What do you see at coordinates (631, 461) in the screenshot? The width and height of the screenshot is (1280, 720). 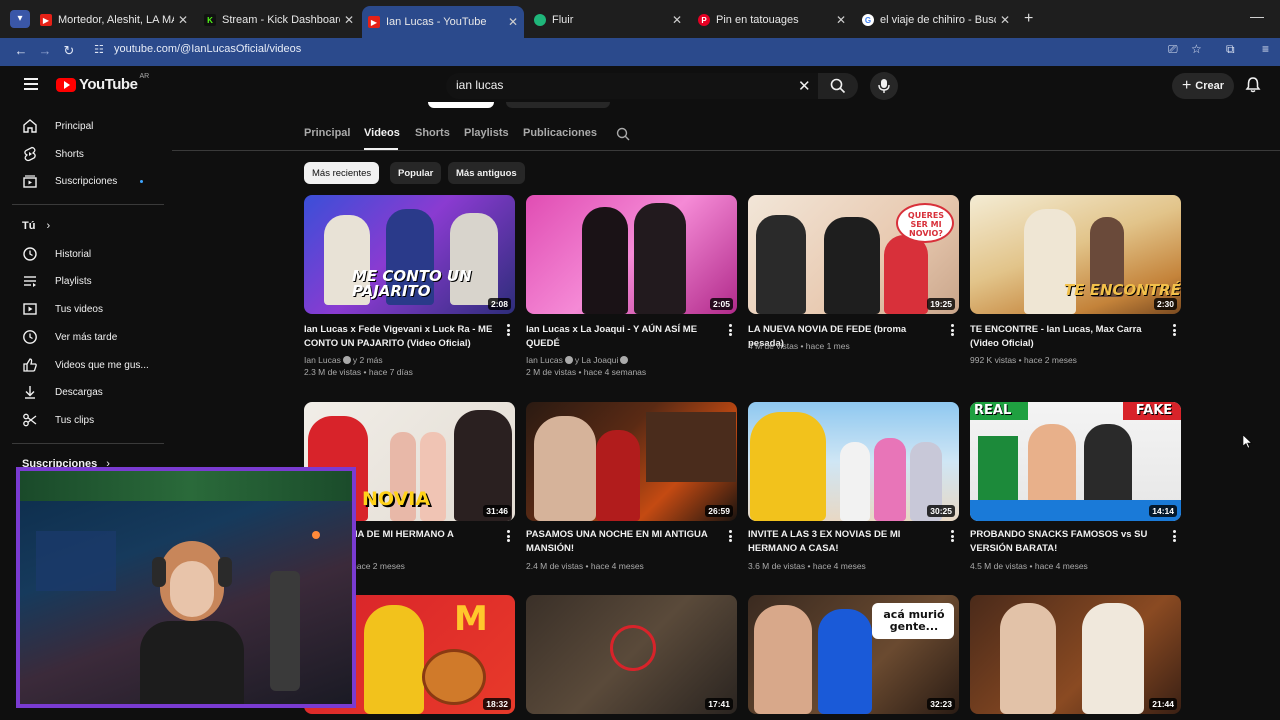 I see `video-thumbnail: 26:59` at bounding box center [631, 461].